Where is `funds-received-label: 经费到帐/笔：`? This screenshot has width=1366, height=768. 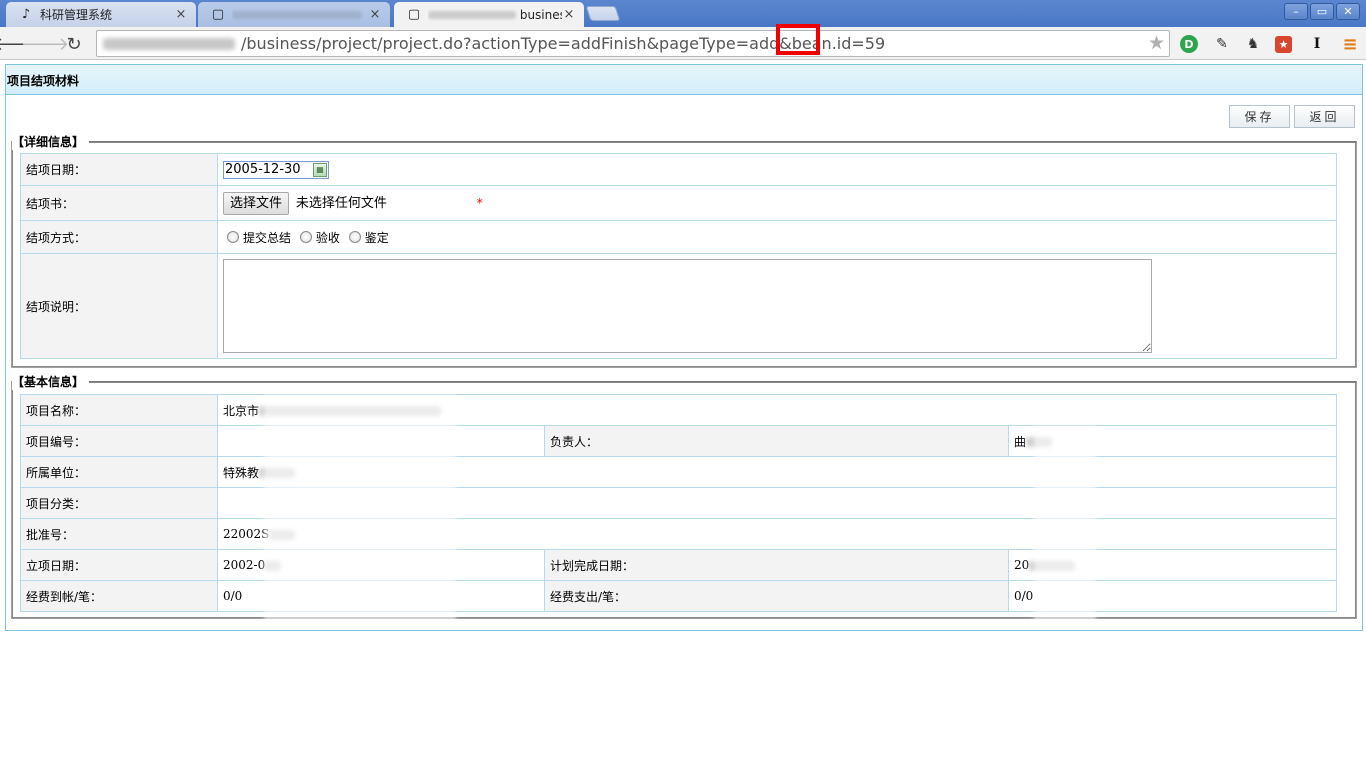 funds-received-label: 经费到帐/笔： is located at coordinates (119, 596).